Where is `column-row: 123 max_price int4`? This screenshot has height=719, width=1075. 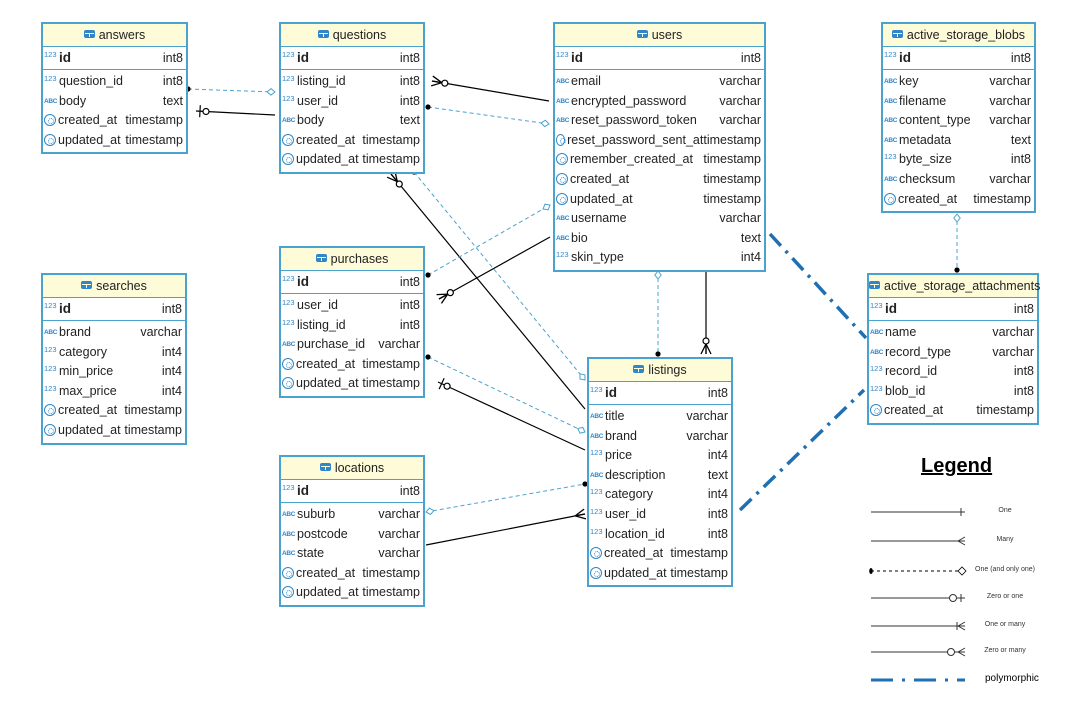
column-row: 123 max_price int4 is located at coordinates (114, 392).